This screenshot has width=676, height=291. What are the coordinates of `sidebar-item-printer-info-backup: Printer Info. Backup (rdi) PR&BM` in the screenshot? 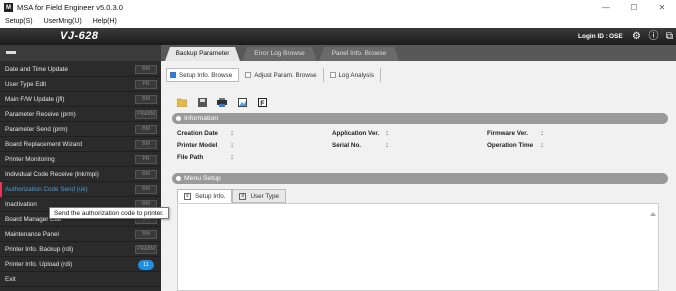 It's located at (80, 249).